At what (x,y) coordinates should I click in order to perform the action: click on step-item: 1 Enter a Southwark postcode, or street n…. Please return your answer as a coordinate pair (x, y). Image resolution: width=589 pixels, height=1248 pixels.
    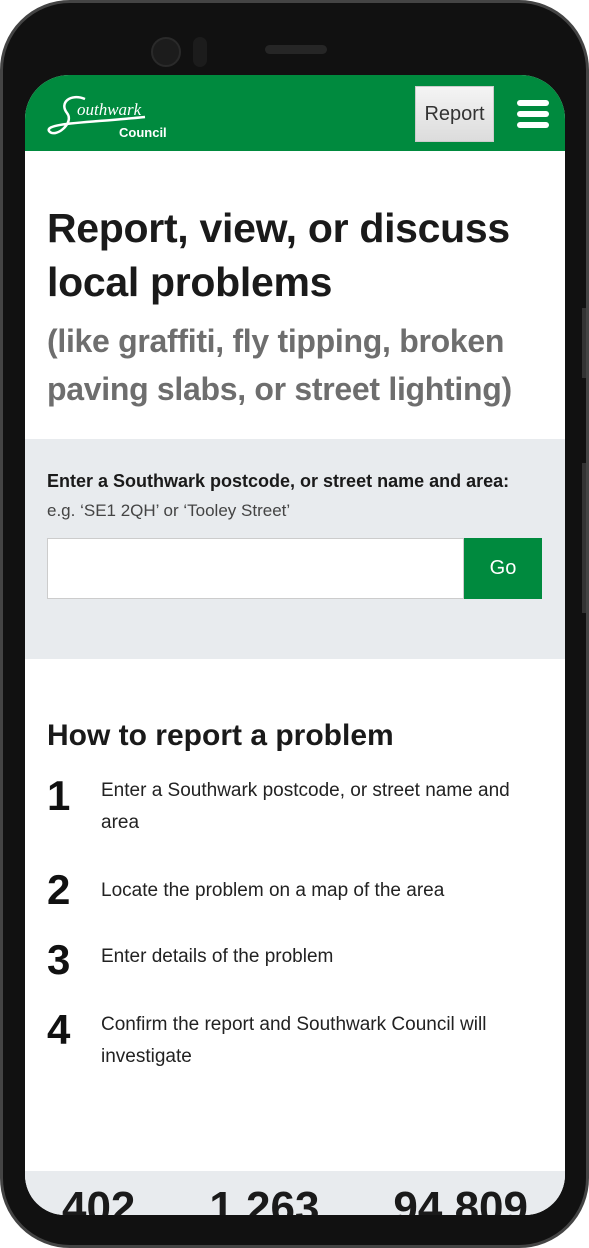
    Looking at the image, I should click on (295, 805).